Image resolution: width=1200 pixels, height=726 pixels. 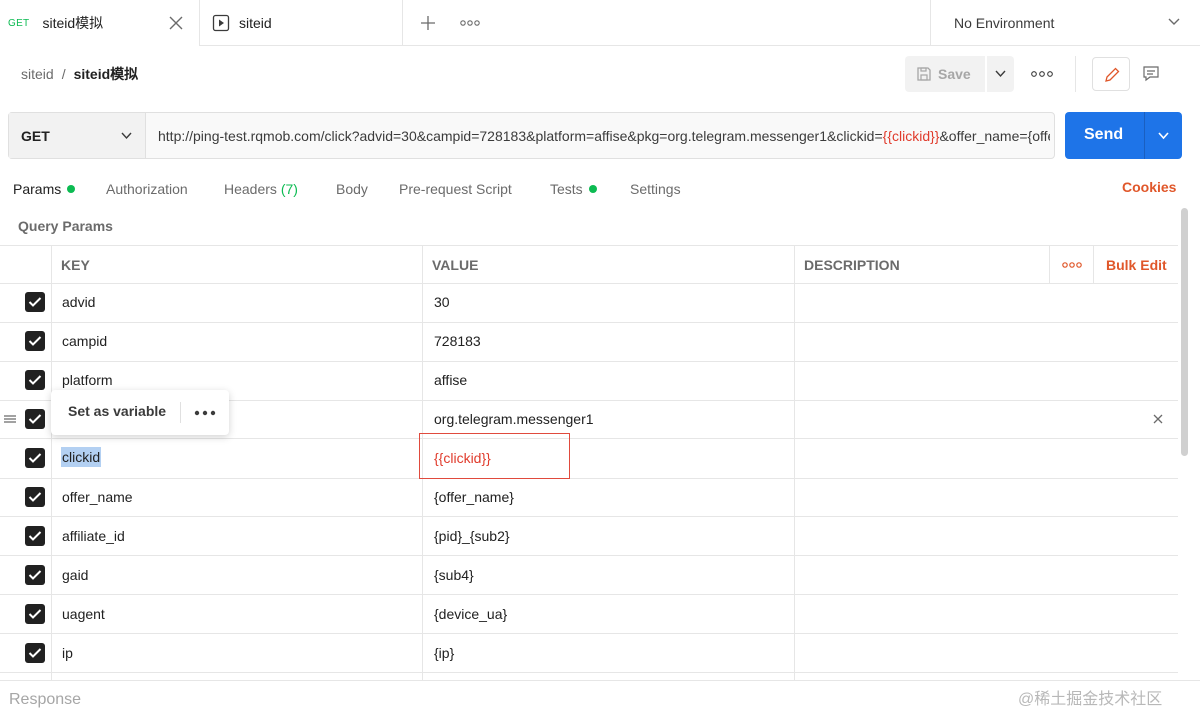 I want to click on annotation-highlight-box, so click(x=494, y=456).